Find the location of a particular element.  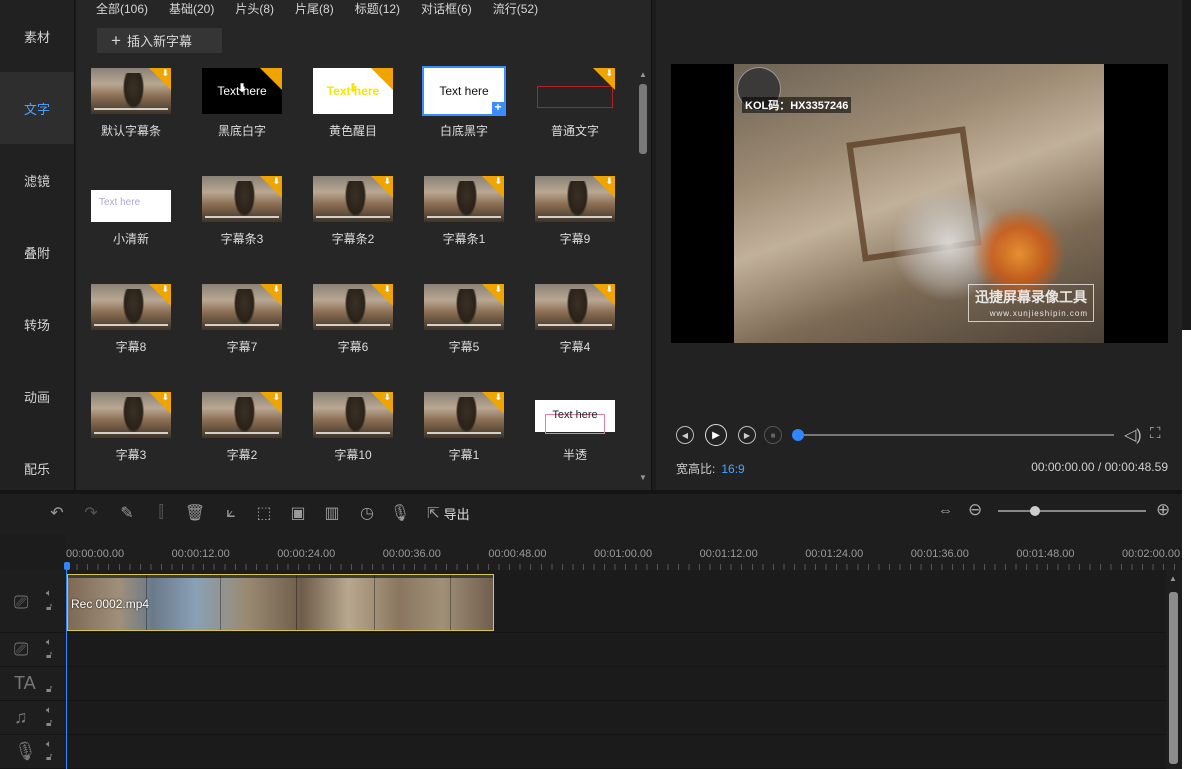

play-icon: ▶ is located at coordinates (716, 435).